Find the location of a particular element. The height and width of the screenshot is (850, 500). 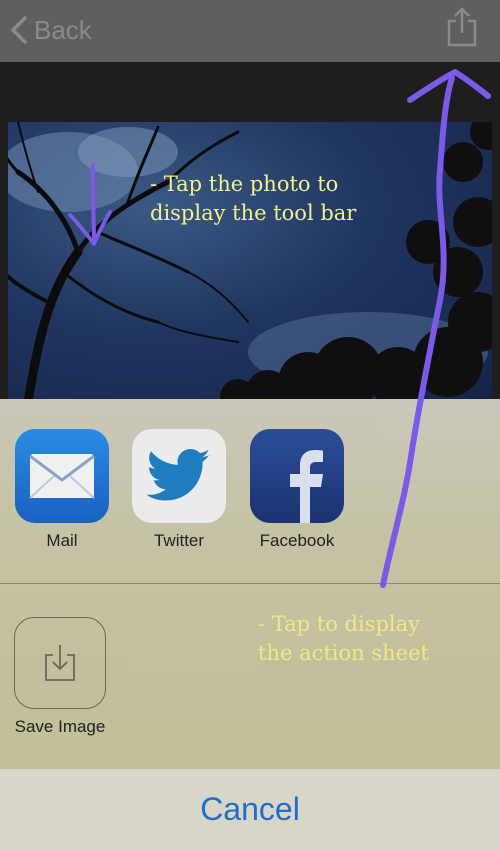

share-facebook: Facebook is located at coordinates (297, 490).